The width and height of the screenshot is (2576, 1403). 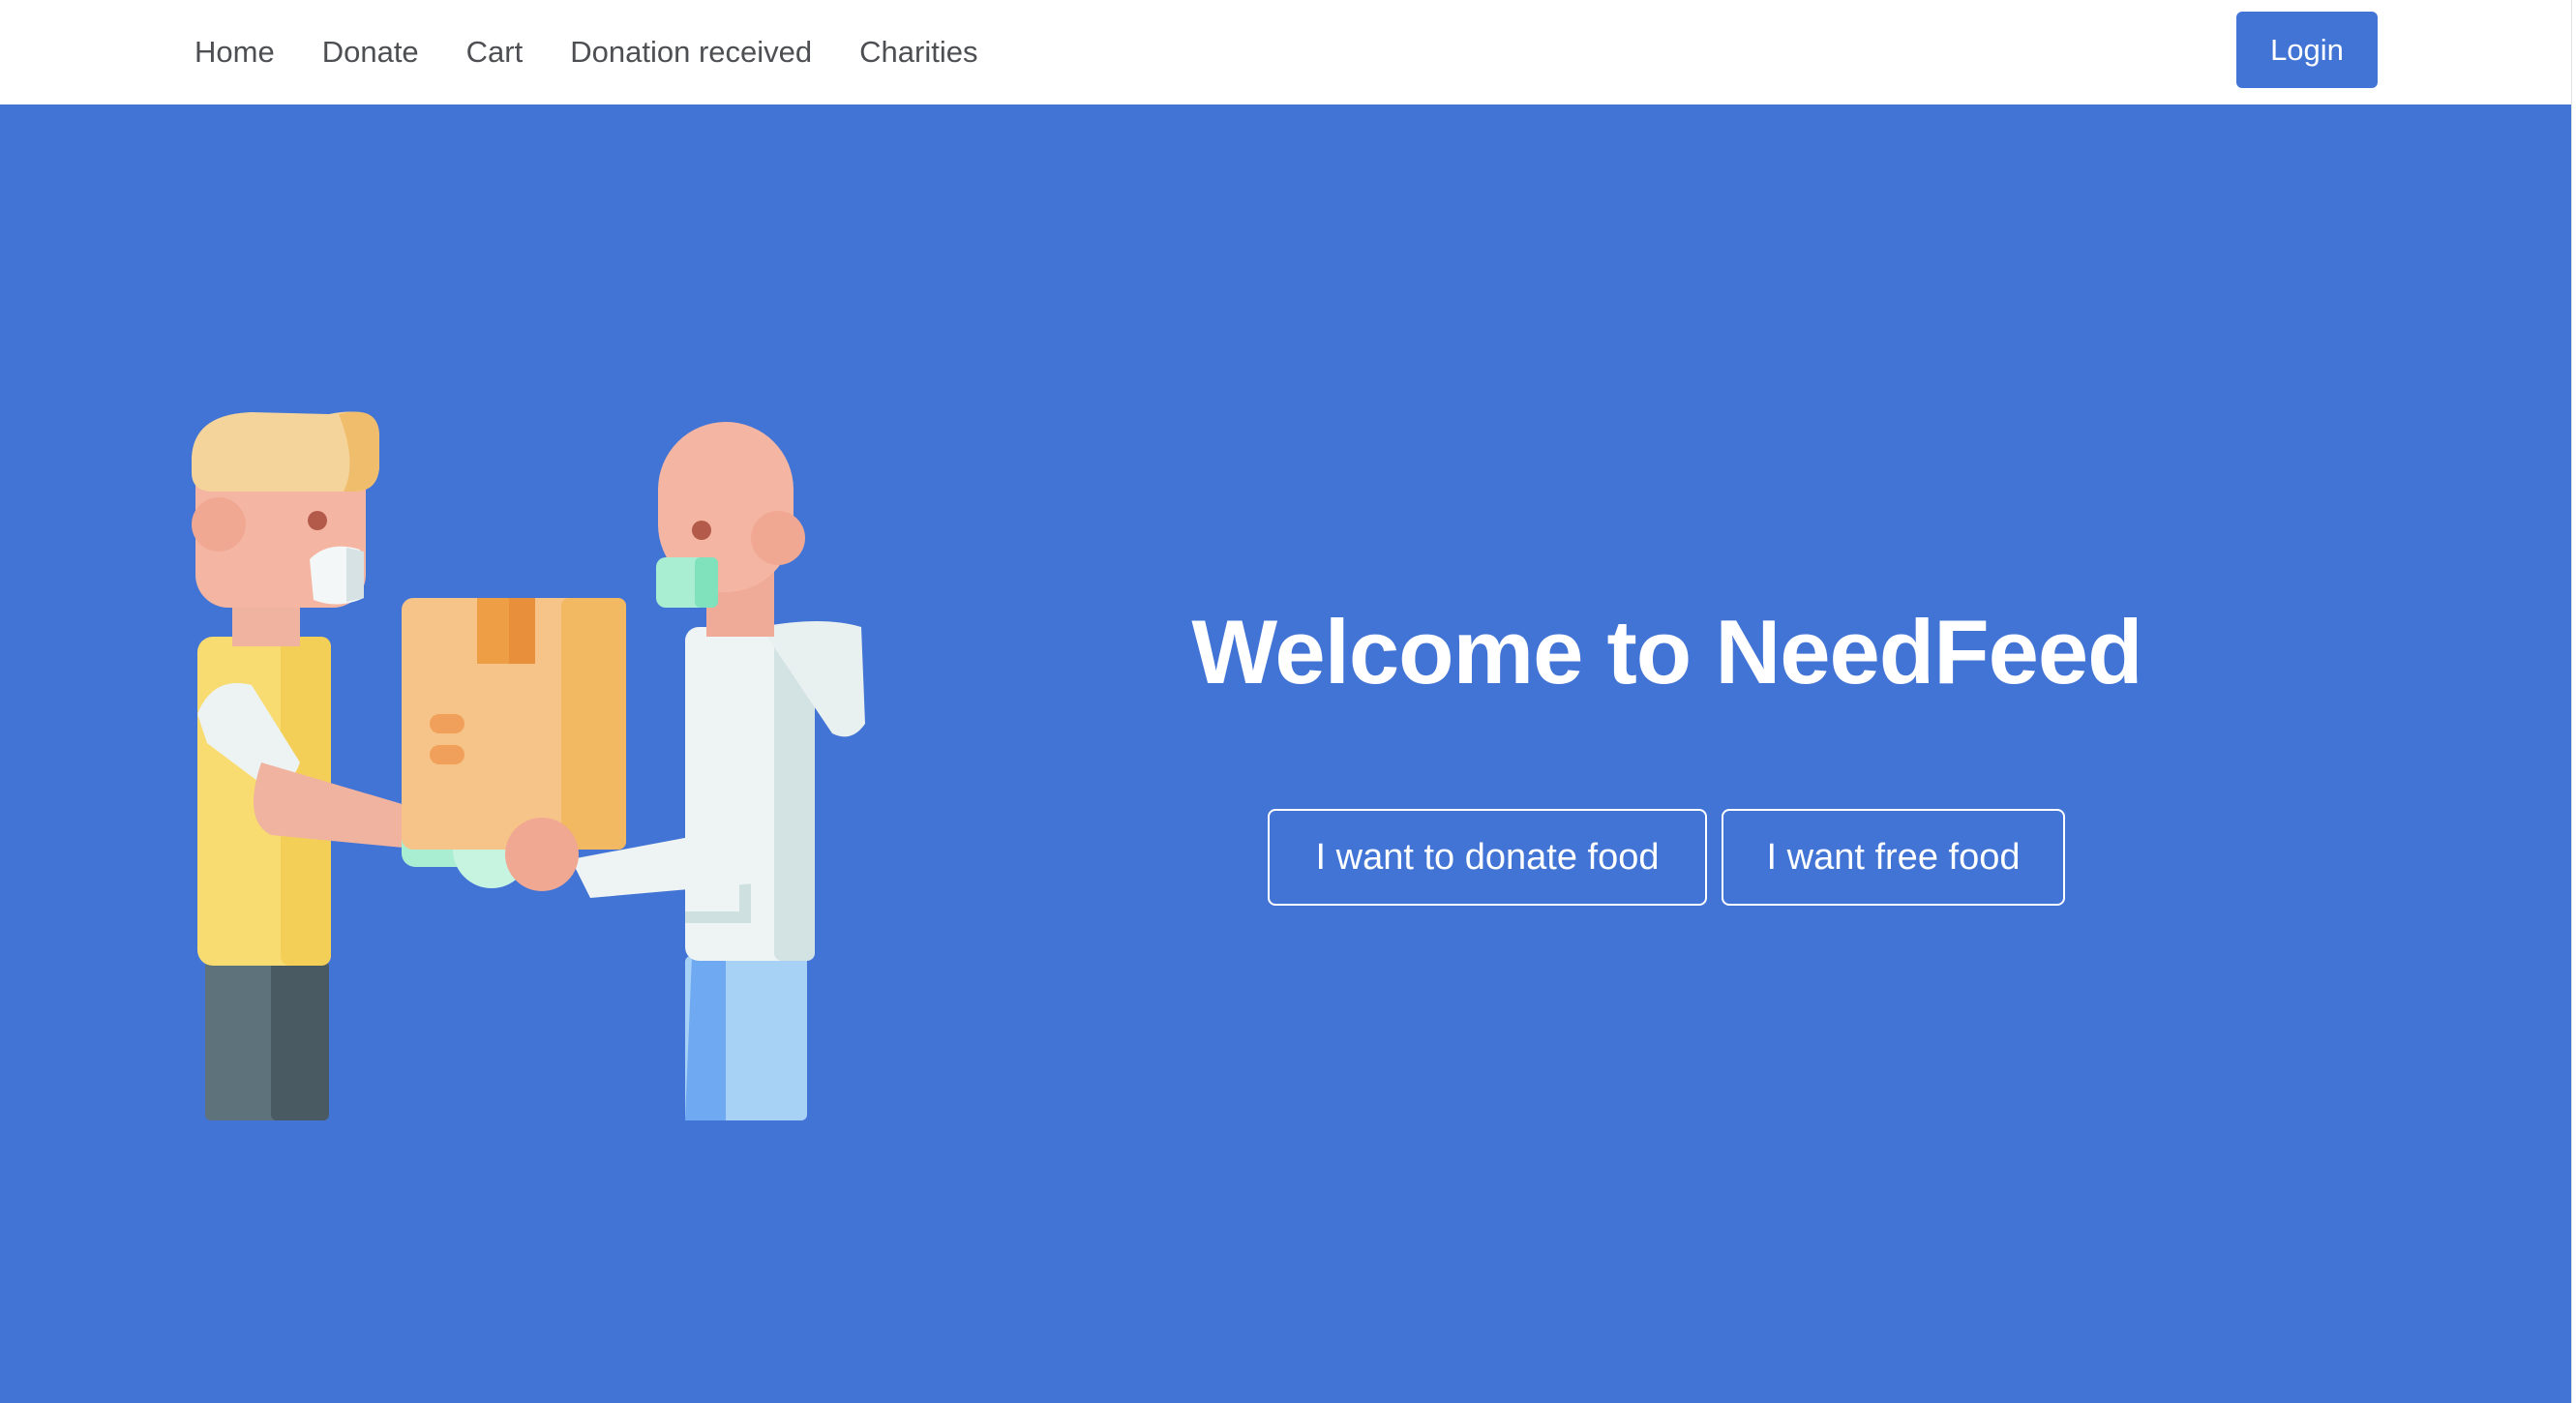 What do you see at coordinates (1487, 857) in the screenshot?
I see `donate-food-button: I want to donate food` at bounding box center [1487, 857].